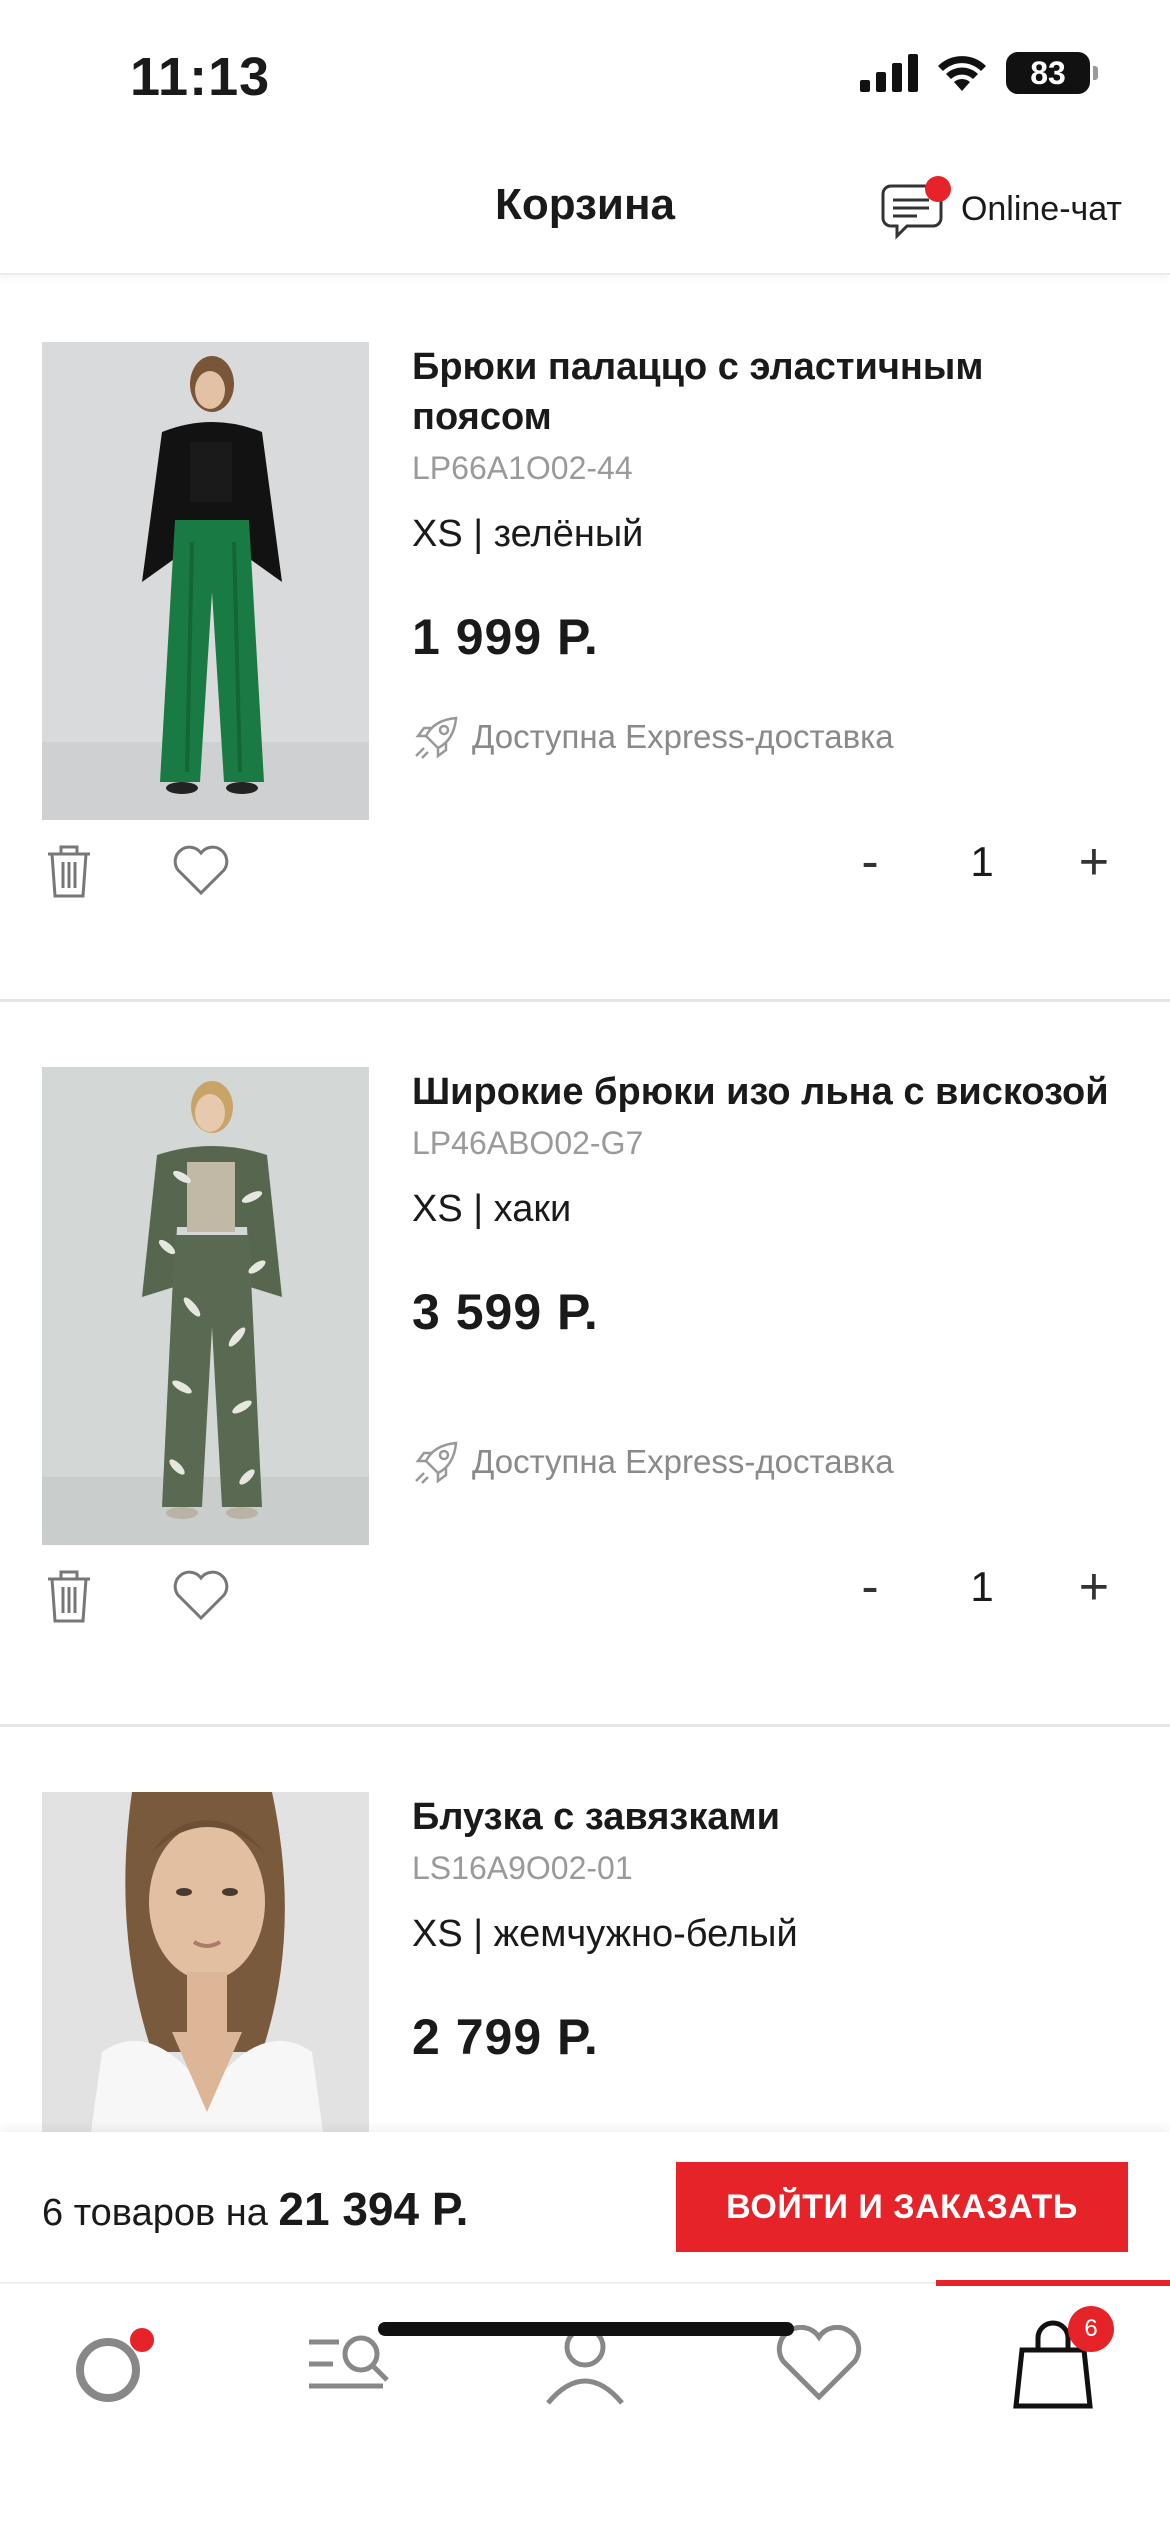 The width and height of the screenshot is (1170, 2532). Describe the element at coordinates (585, 2207) in the screenshot. I see `checkout-bar: 6 товаров на 21 394 Р. ВОЙТИ И ЗАКАЗАТЬ` at that location.